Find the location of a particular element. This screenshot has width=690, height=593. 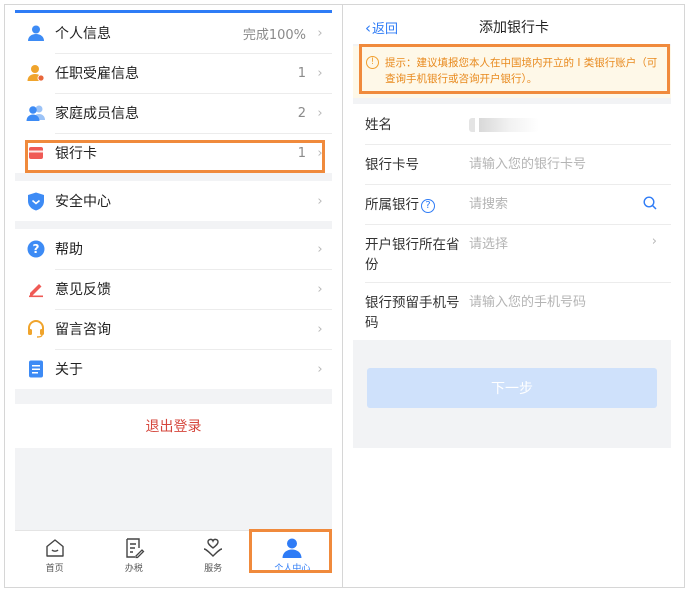

field-label: 所属银行? is located at coordinates (417, 199).